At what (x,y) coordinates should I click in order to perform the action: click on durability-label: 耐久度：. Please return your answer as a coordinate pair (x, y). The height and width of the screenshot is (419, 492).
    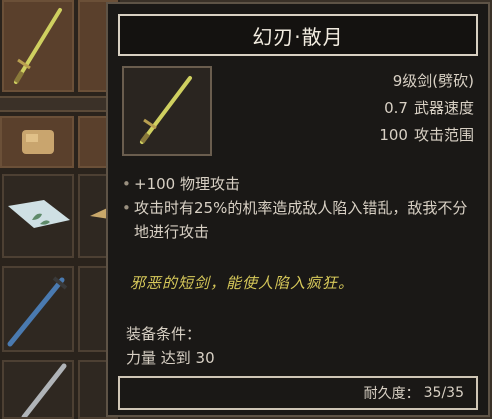
    Looking at the image, I should click on (391, 394).